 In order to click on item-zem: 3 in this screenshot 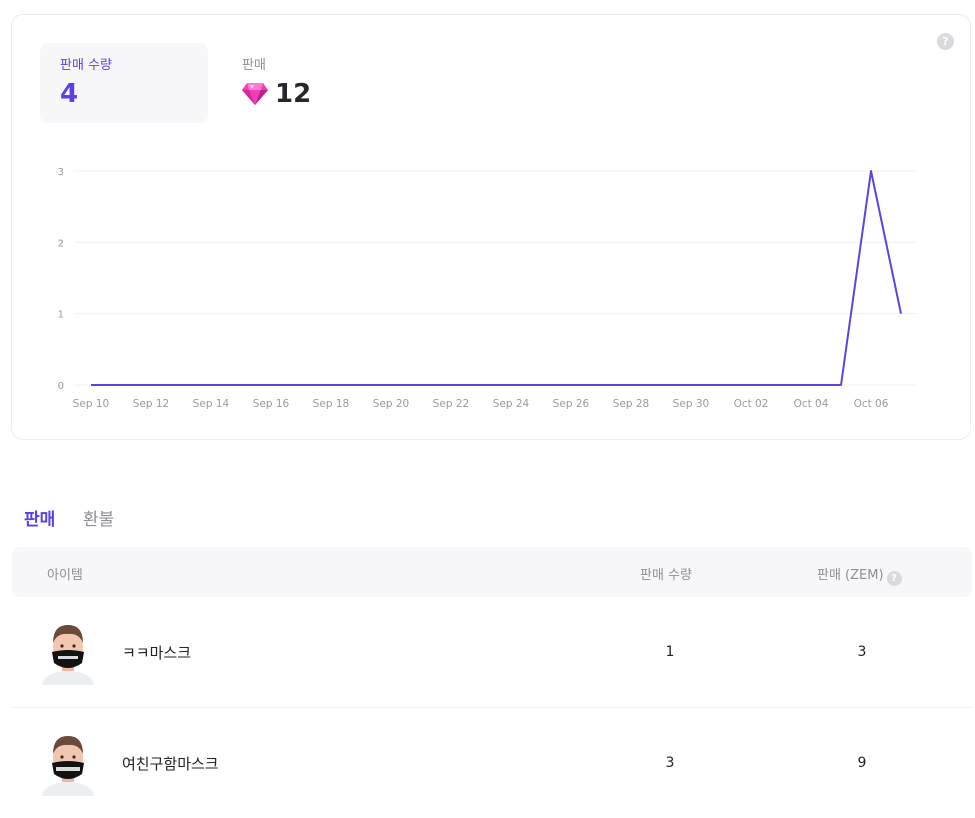, I will do `click(862, 652)`.